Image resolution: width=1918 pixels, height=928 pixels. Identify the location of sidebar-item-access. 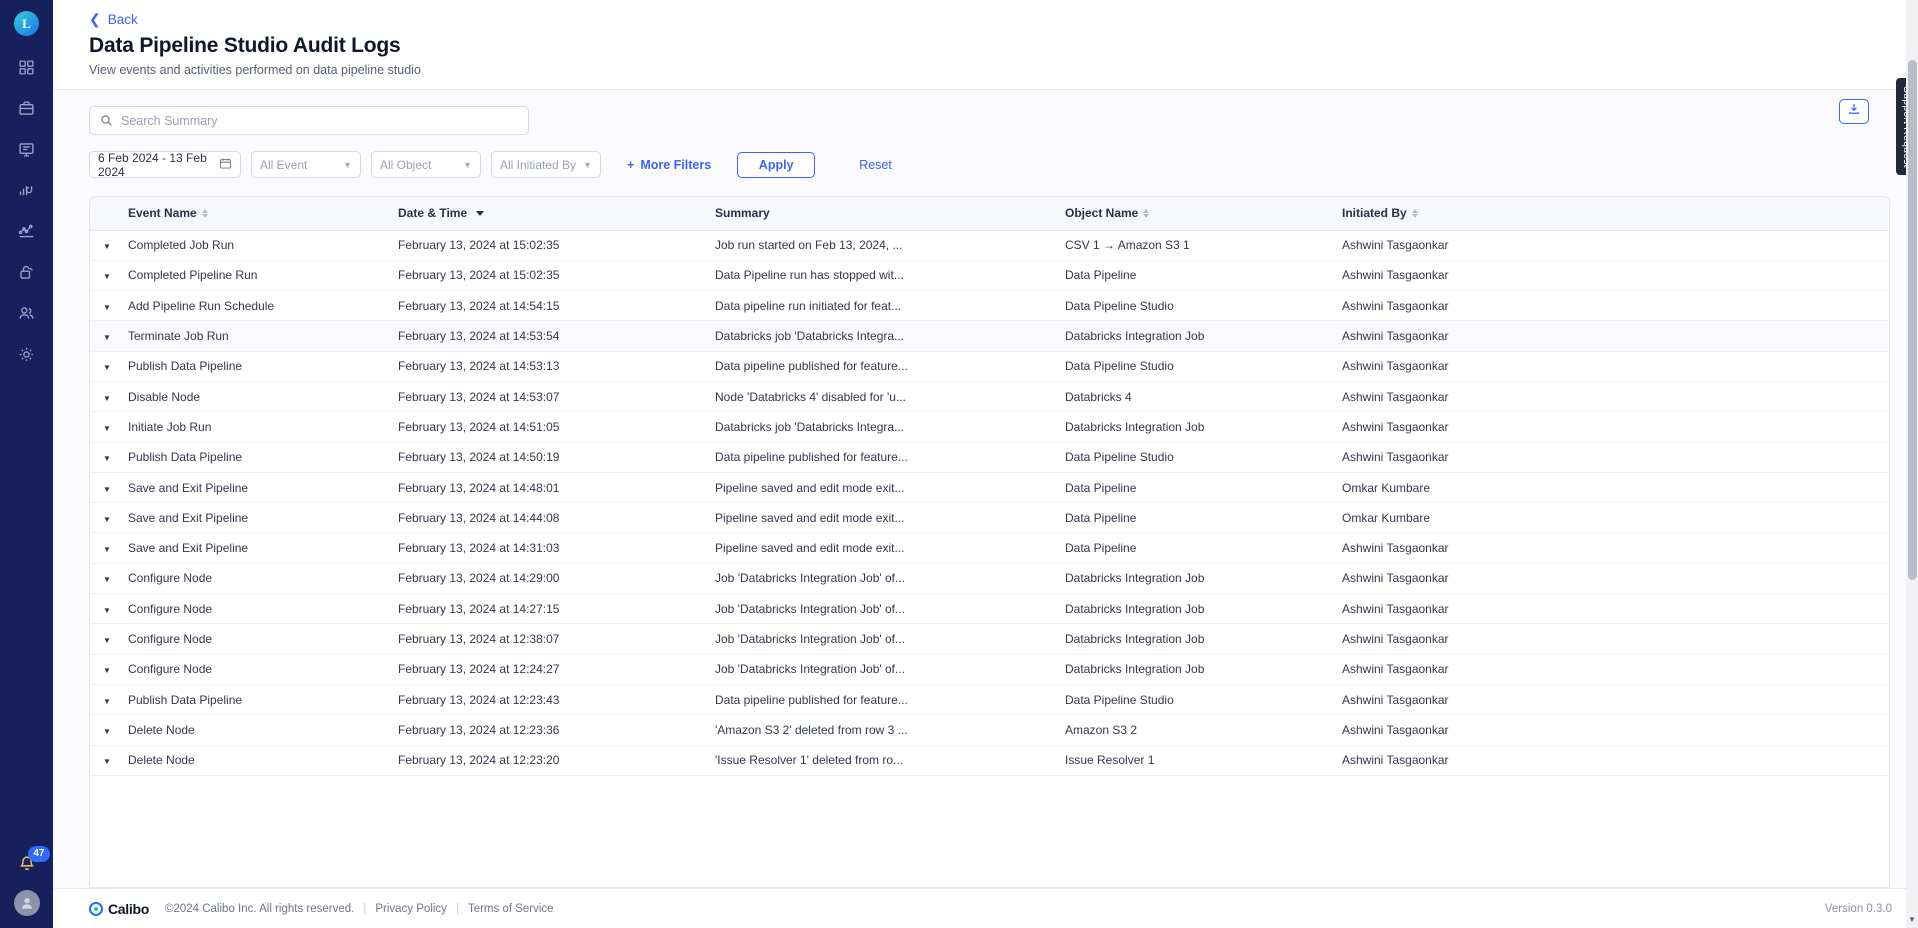
(27, 272).